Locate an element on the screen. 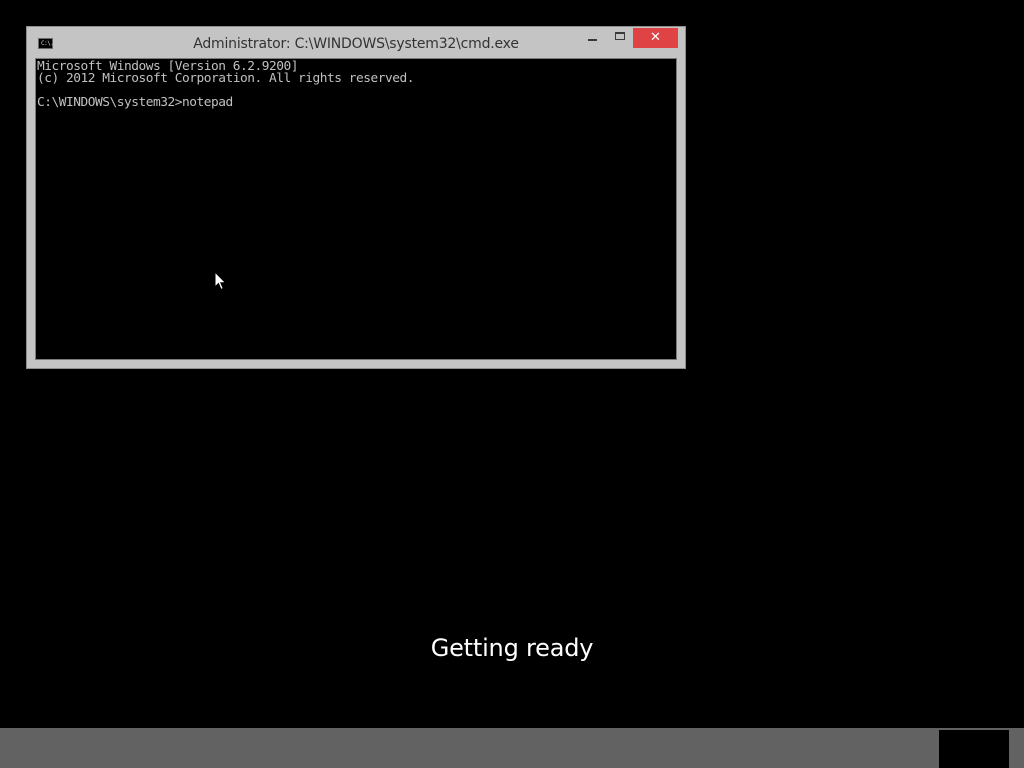 This screenshot has height=768, width=1024. command-prompt-line: C:\WINDOWS\system32>notepad is located at coordinates (135, 102).